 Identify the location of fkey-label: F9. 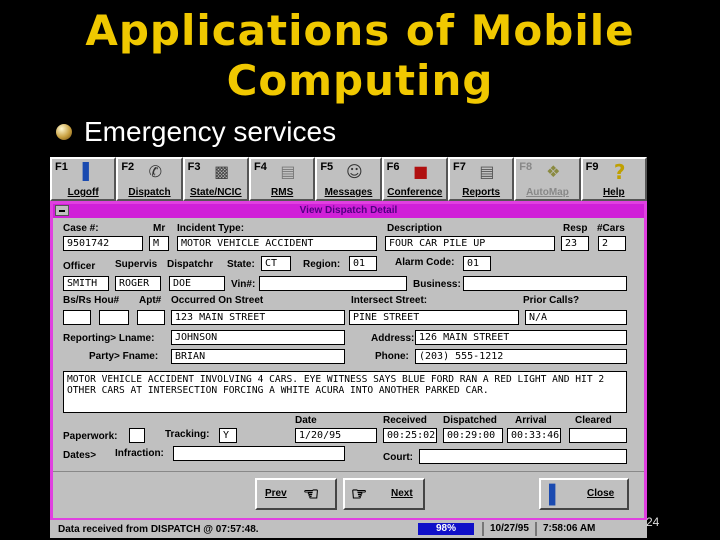
(592, 167).